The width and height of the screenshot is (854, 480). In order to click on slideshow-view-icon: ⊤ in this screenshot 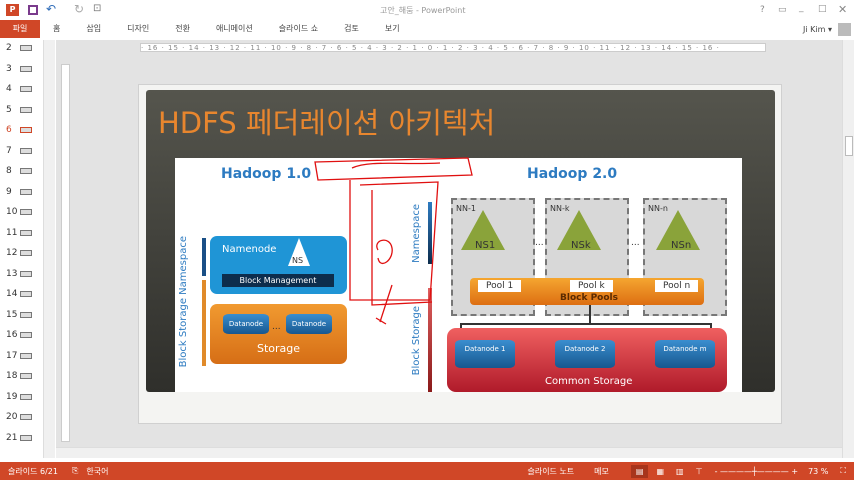, I will do `click(699, 471)`.